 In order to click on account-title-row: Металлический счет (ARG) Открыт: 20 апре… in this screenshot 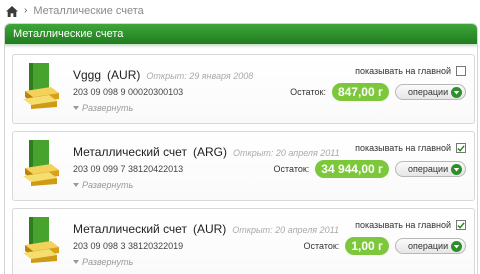, I will do `click(206, 152)`.